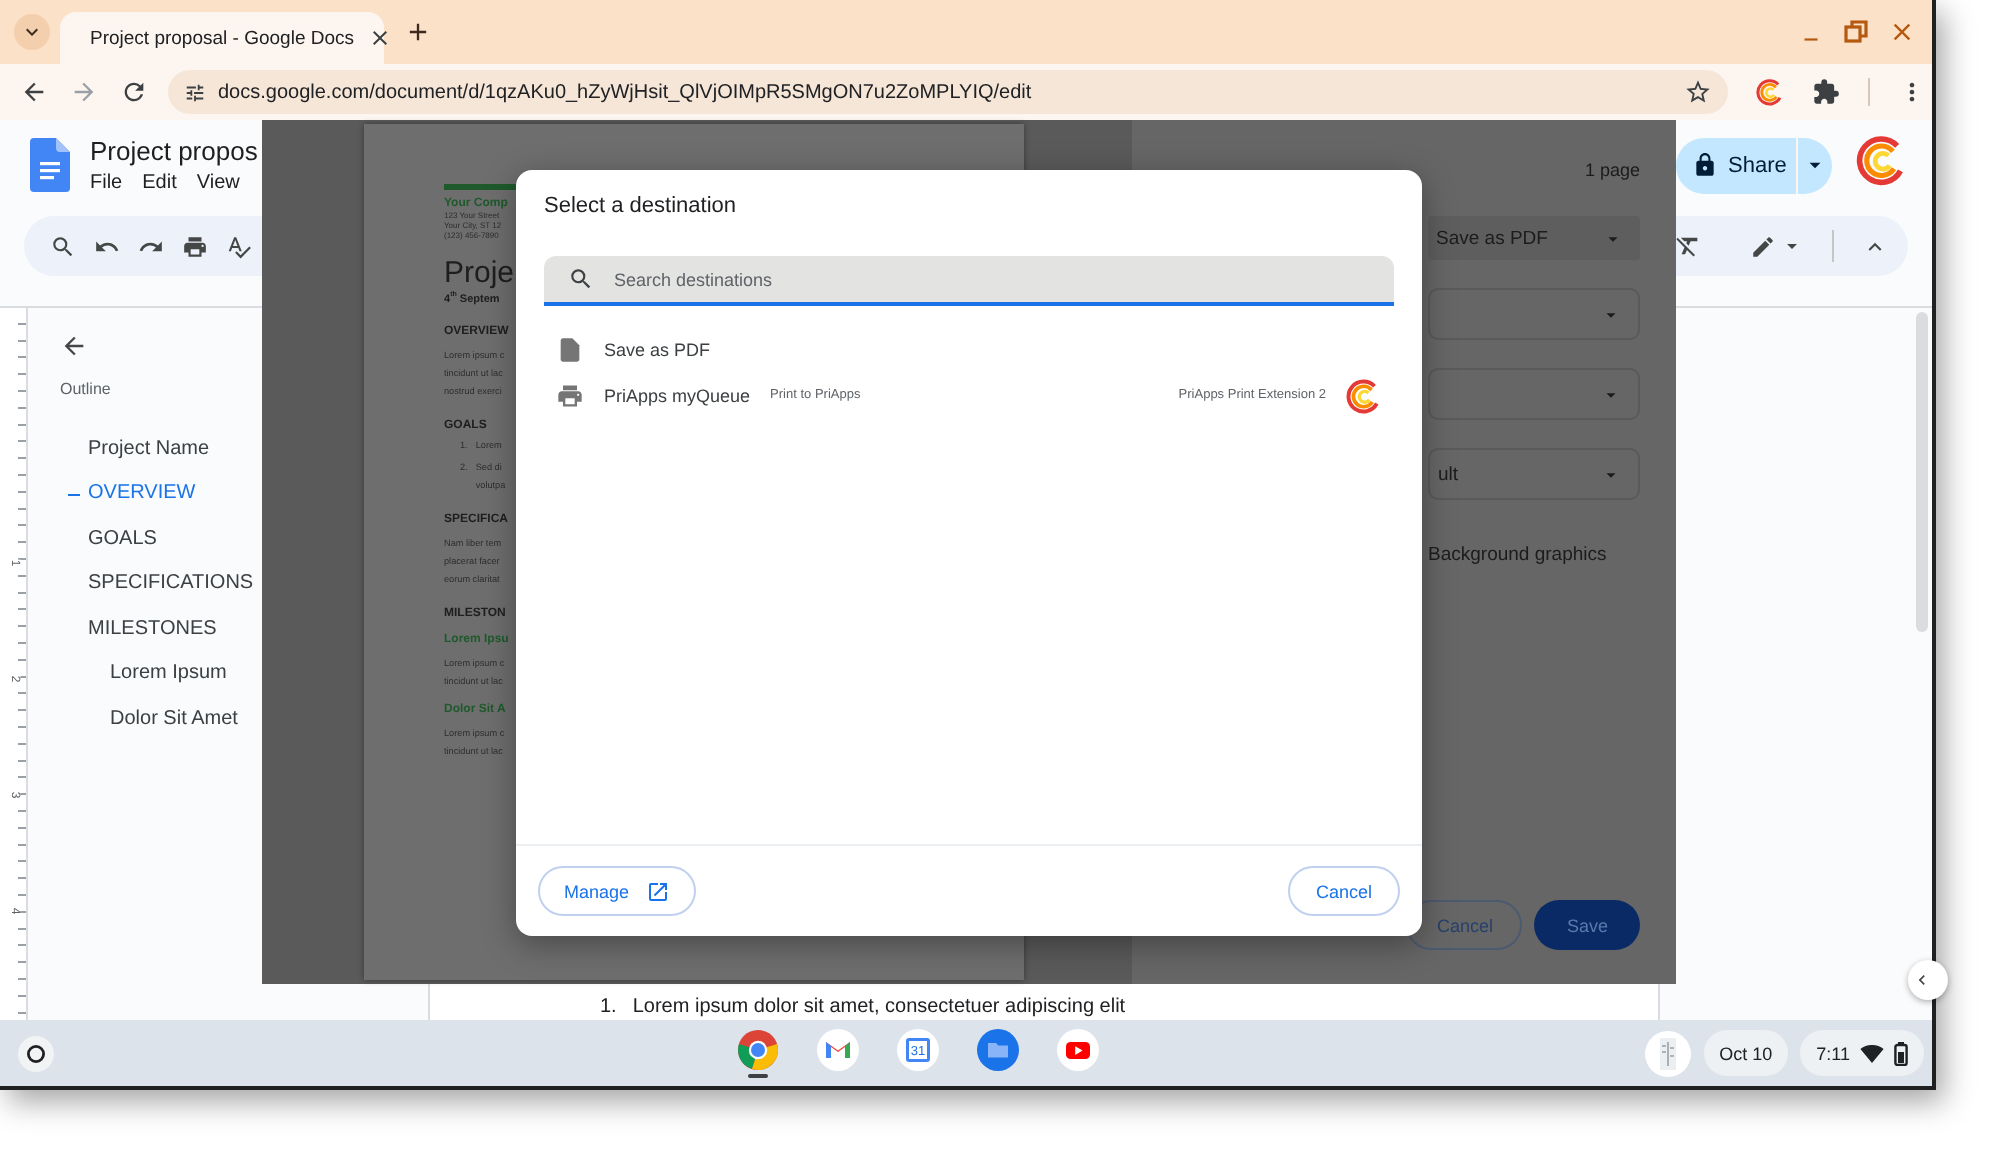  What do you see at coordinates (657, 891) in the screenshot?
I see `open-in-new-icon` at bounding box center [657, 891].